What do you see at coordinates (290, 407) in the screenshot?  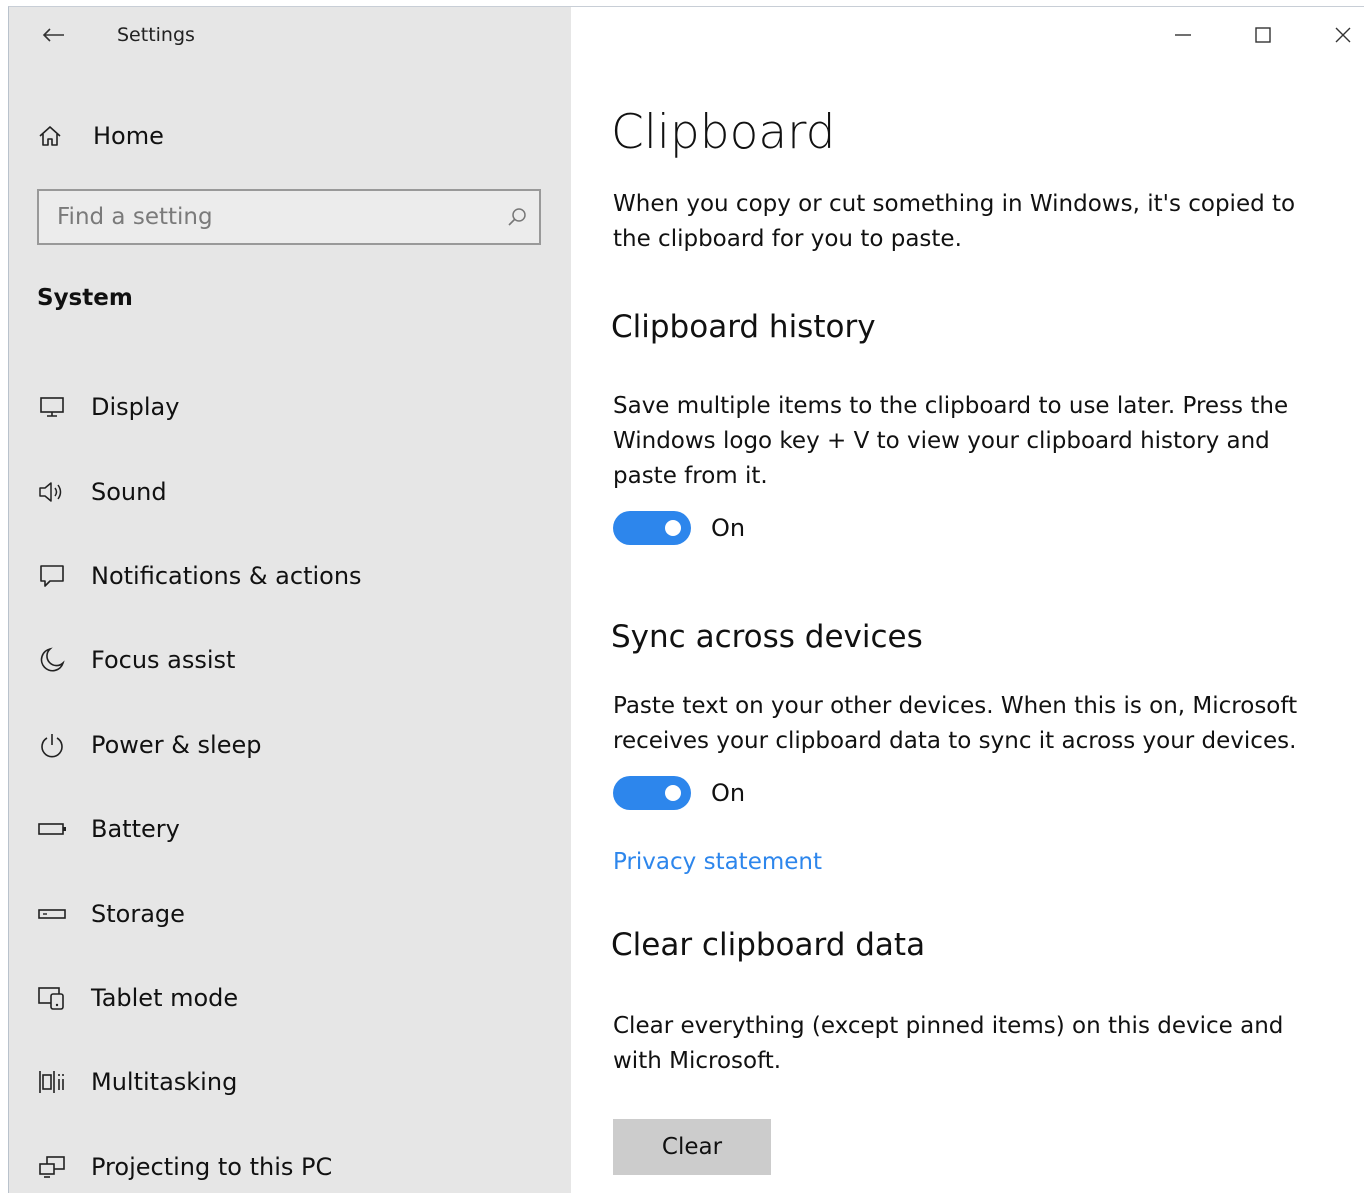 I see `sidebar-item-display: Display` at bounding box center [290, 407].